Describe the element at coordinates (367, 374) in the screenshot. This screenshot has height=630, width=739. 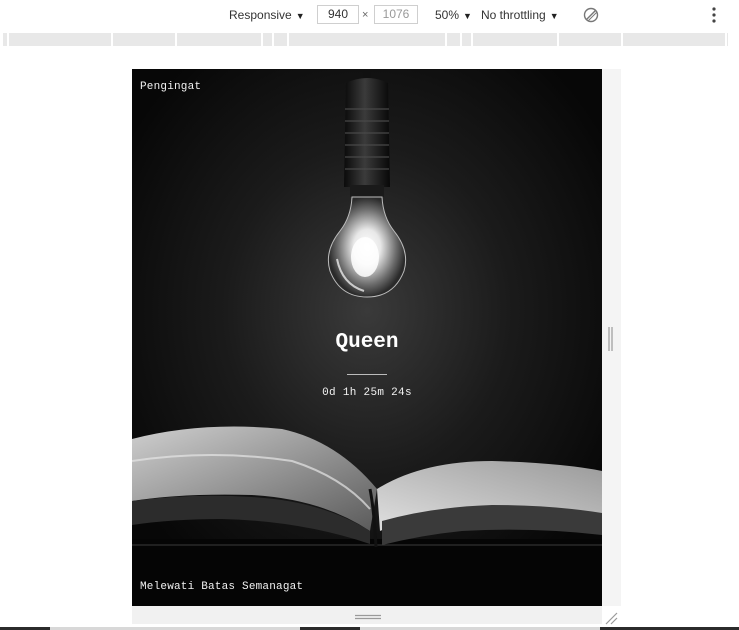
I see `title-divider` at that location.